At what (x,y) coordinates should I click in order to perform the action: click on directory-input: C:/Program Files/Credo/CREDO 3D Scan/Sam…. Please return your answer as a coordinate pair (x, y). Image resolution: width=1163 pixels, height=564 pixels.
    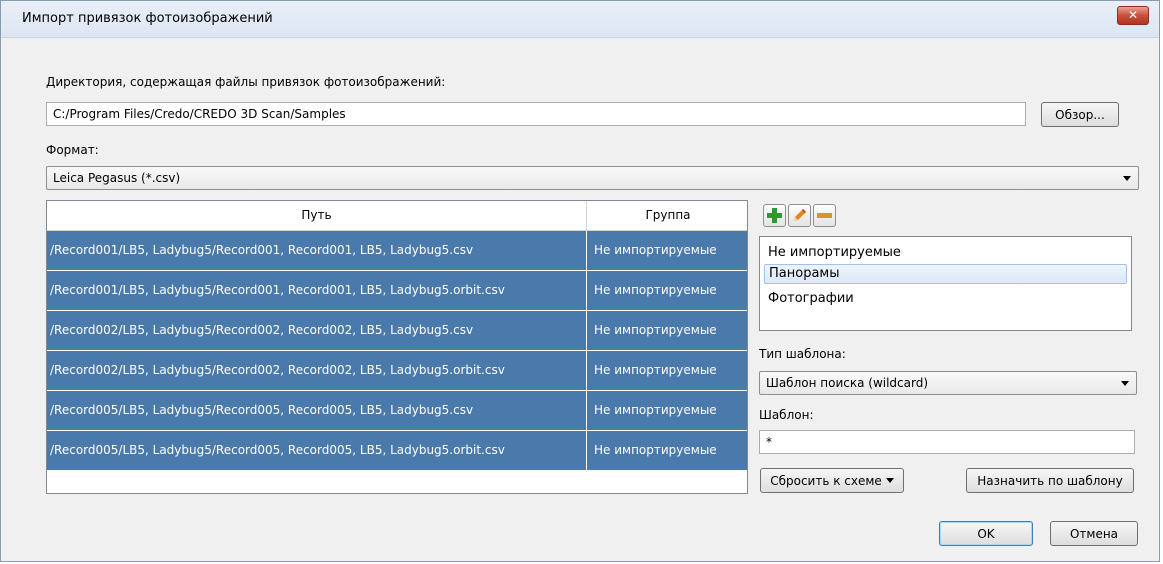
    Looking at the image, I should click on (536, 114).